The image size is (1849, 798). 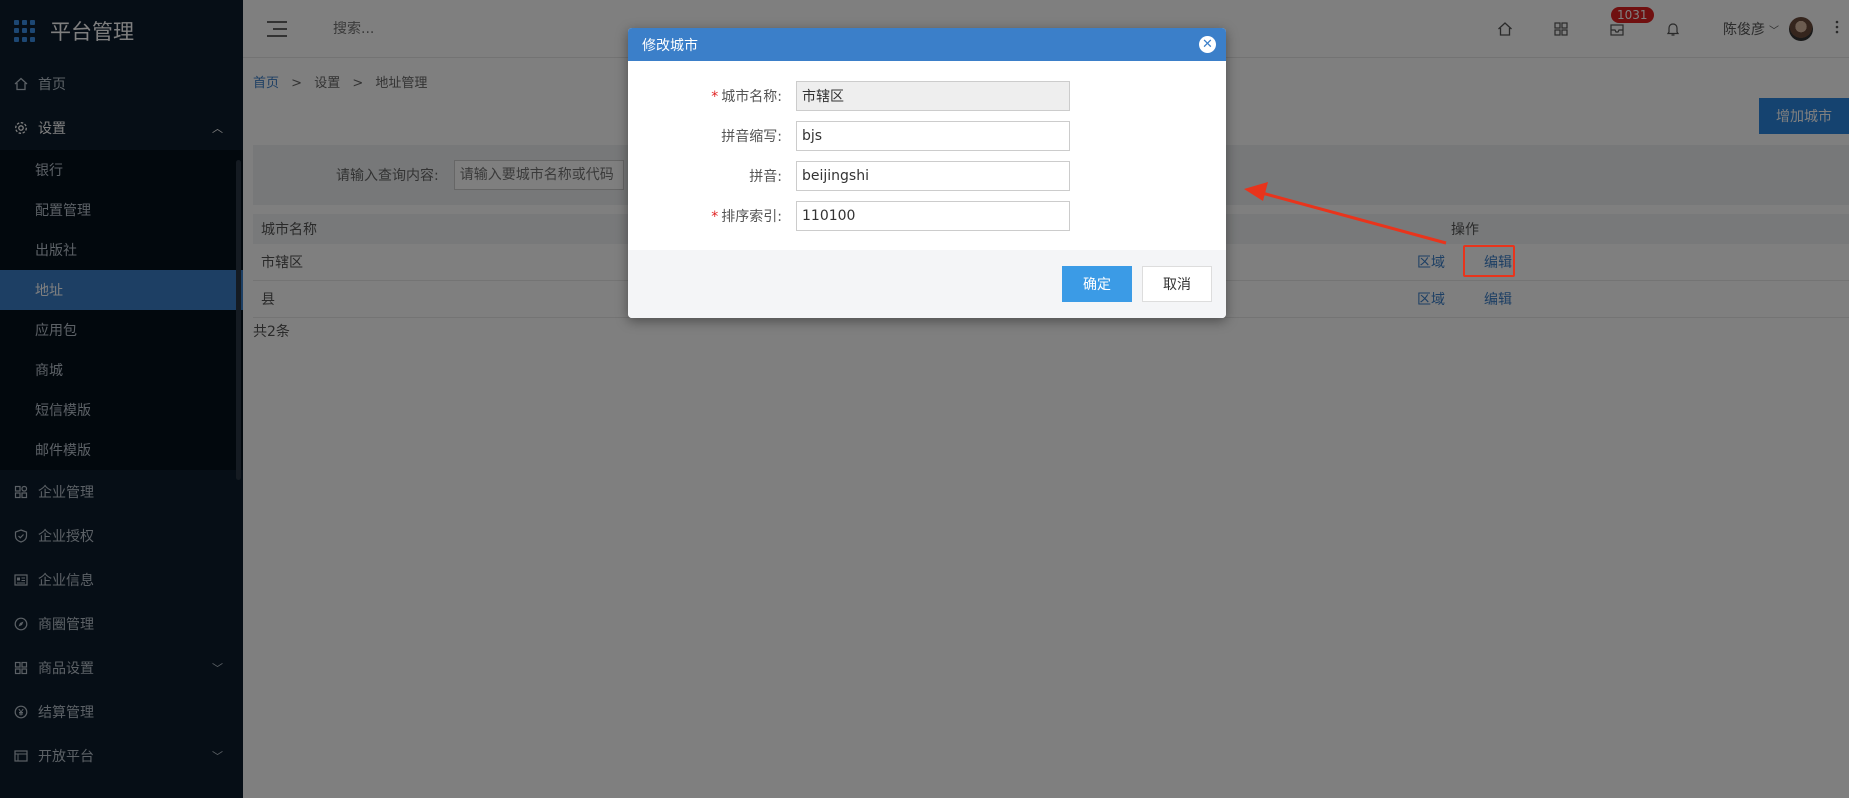 I want to click on dialog-footer: 确定 取消, so click(x=927, y=284).